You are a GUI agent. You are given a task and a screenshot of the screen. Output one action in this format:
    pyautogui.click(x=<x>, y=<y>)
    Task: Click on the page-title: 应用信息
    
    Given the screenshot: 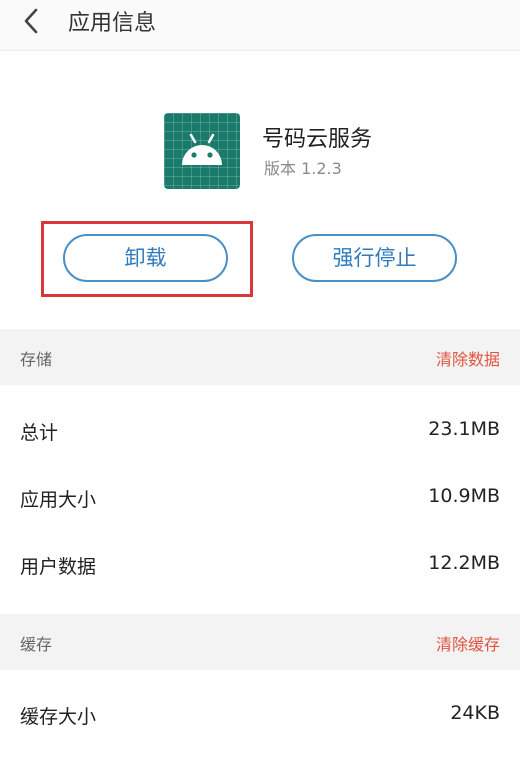 What is the action you would take?
    pyautogui.click(x=112, y=23)
    